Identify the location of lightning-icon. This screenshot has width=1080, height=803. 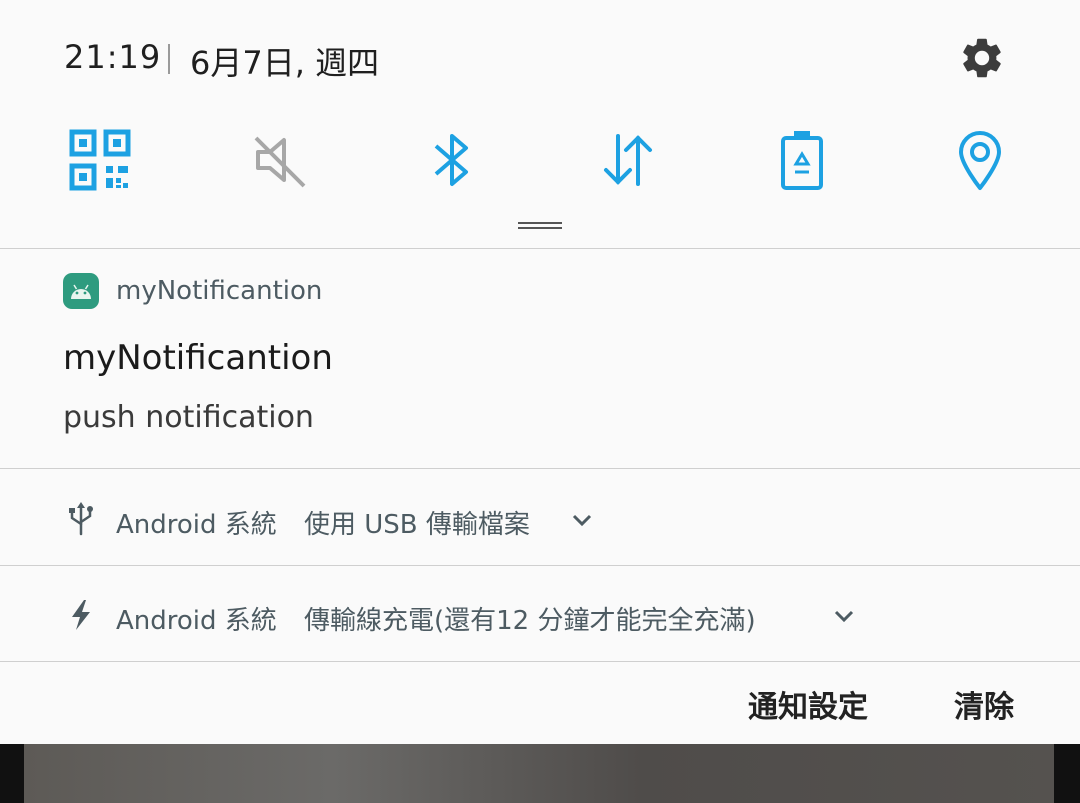
(81, 615).